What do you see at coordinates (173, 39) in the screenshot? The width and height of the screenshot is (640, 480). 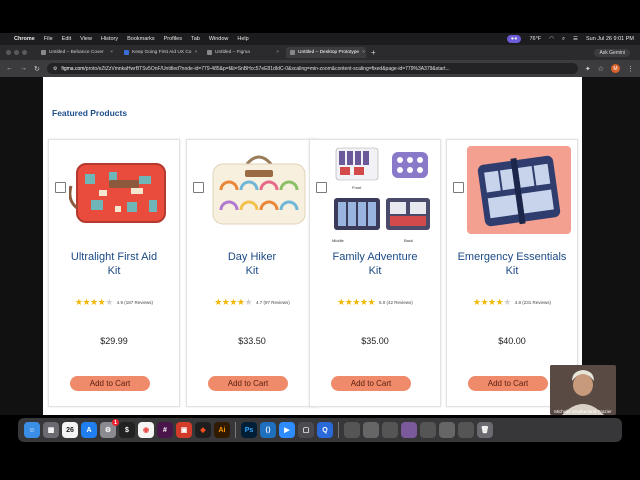 I see `menu-profiles: Profiles` at bounding box center [173, 39].